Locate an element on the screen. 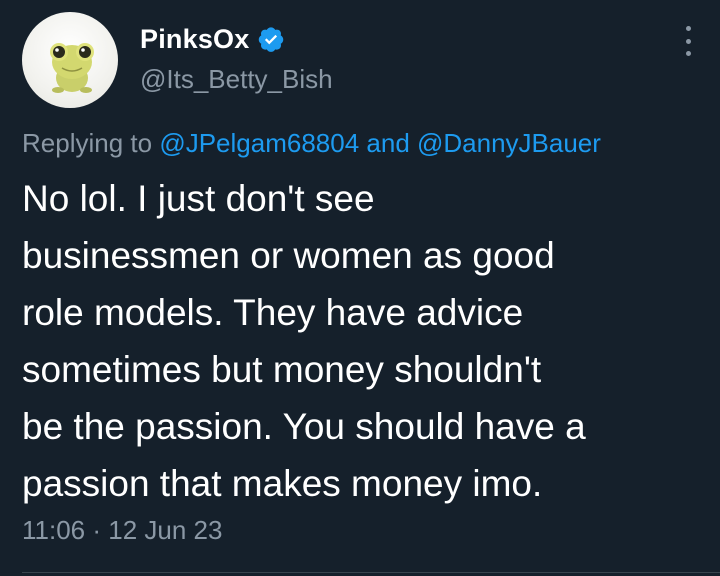 This screenshot has width=720, height=576. verified-badge-icon is located at coordinates (271, 39).